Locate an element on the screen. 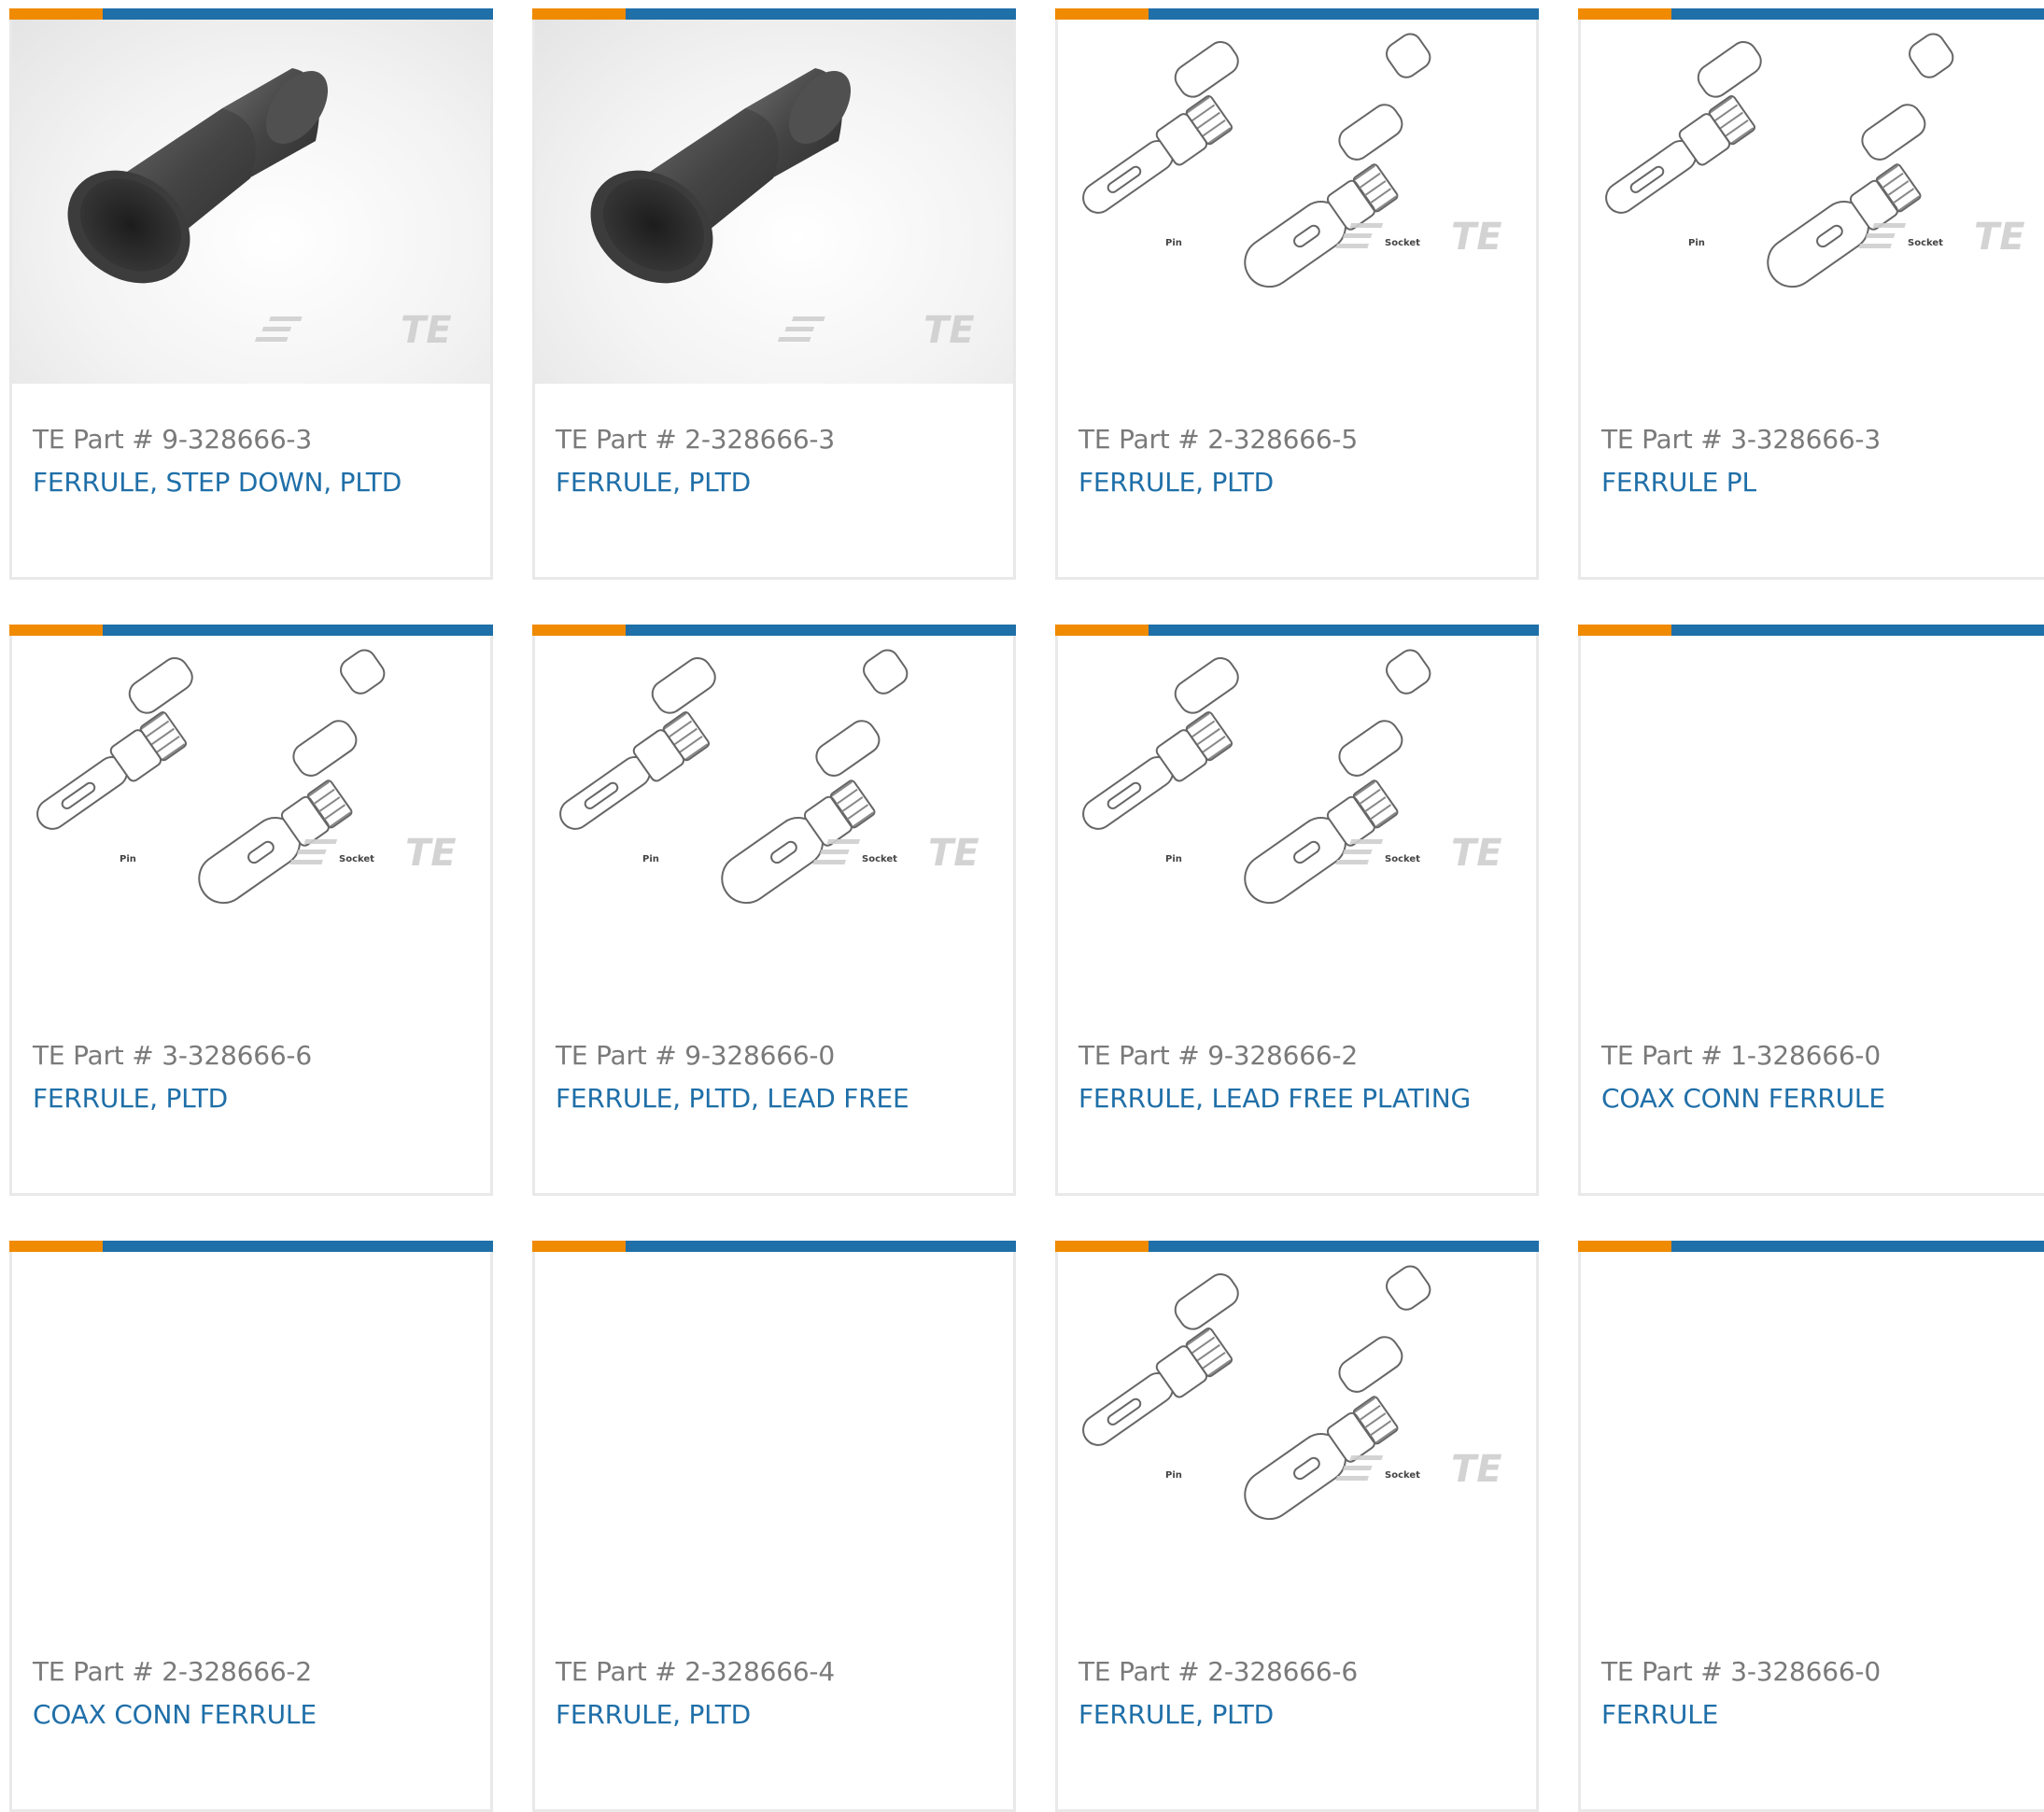 Image resolution: width=2044 pixels, height=1812 pixels. product-card: TE Part # 1-328666-0 COAX CONN FERRULE is located at coordinates (1811, 910).